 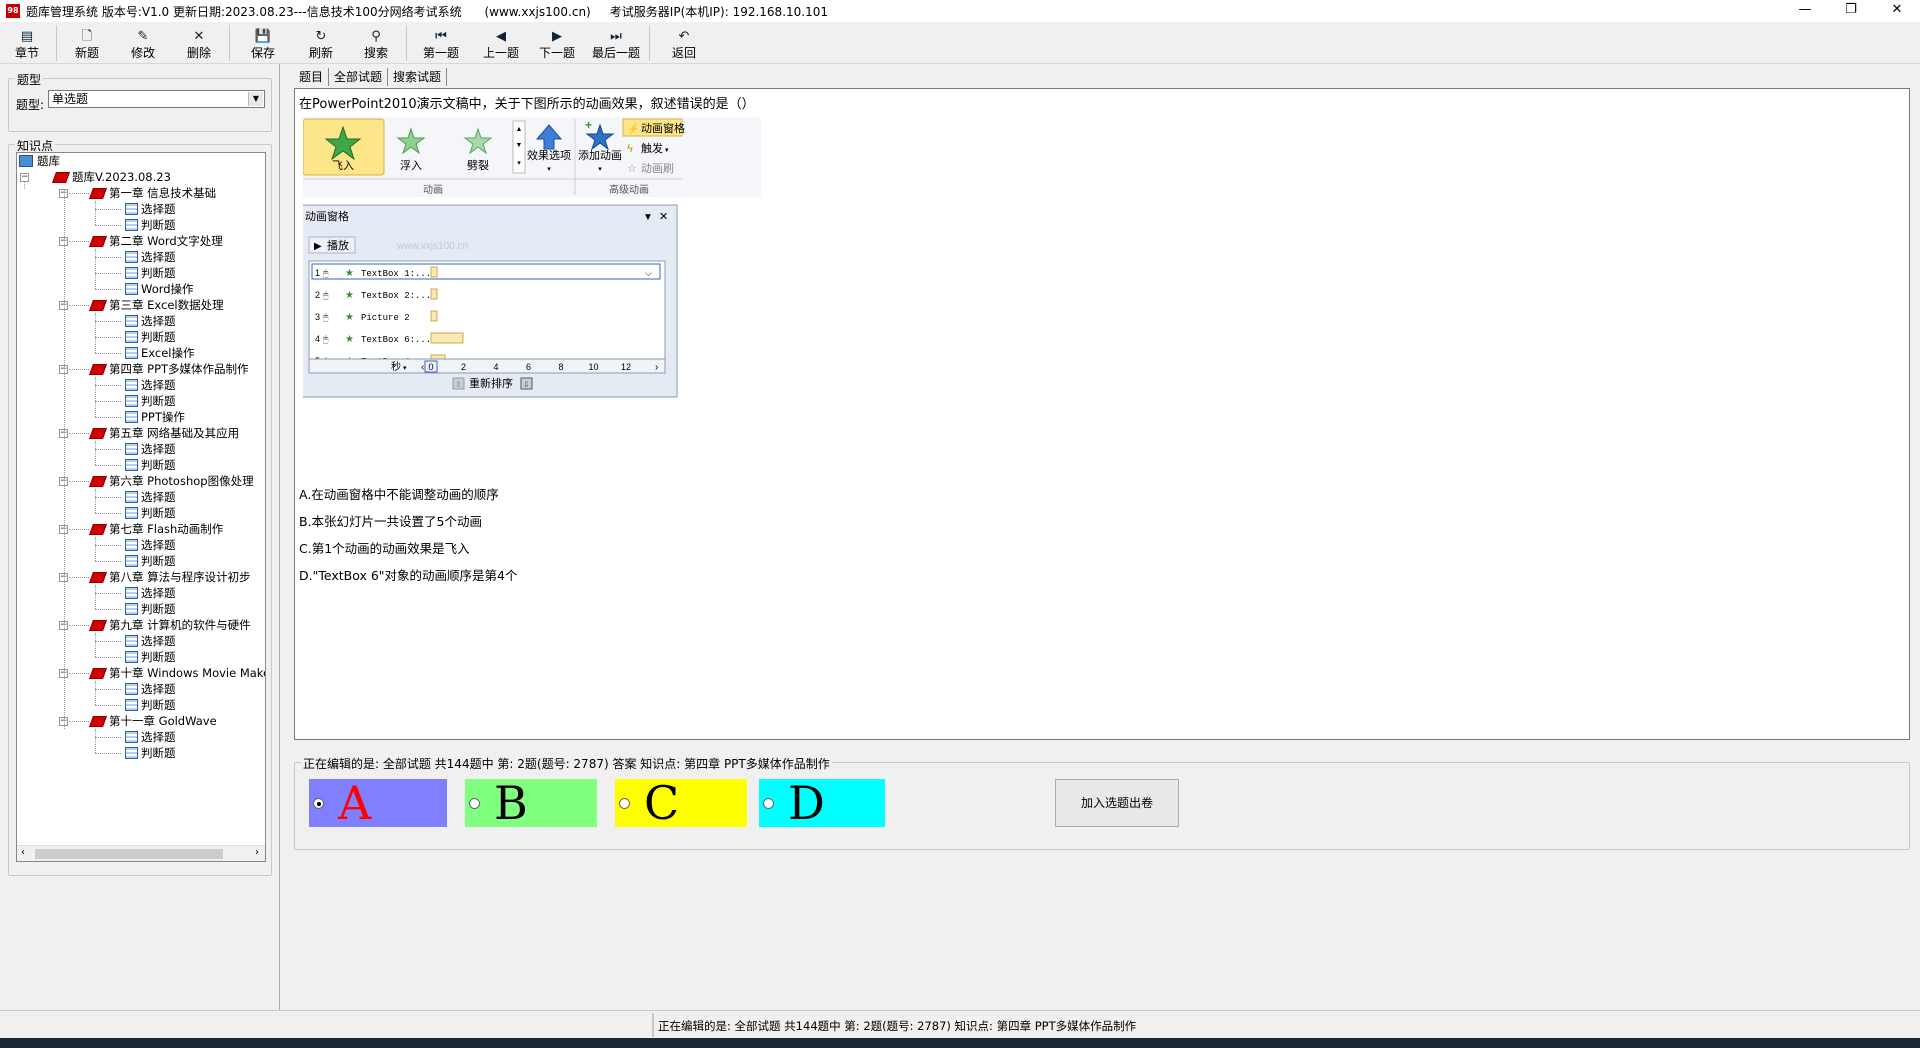 What do you see at coordinates (557, 43) in the screenshot?
I see `next-button: ▶ 下一题` at bounding box center [557, 43].